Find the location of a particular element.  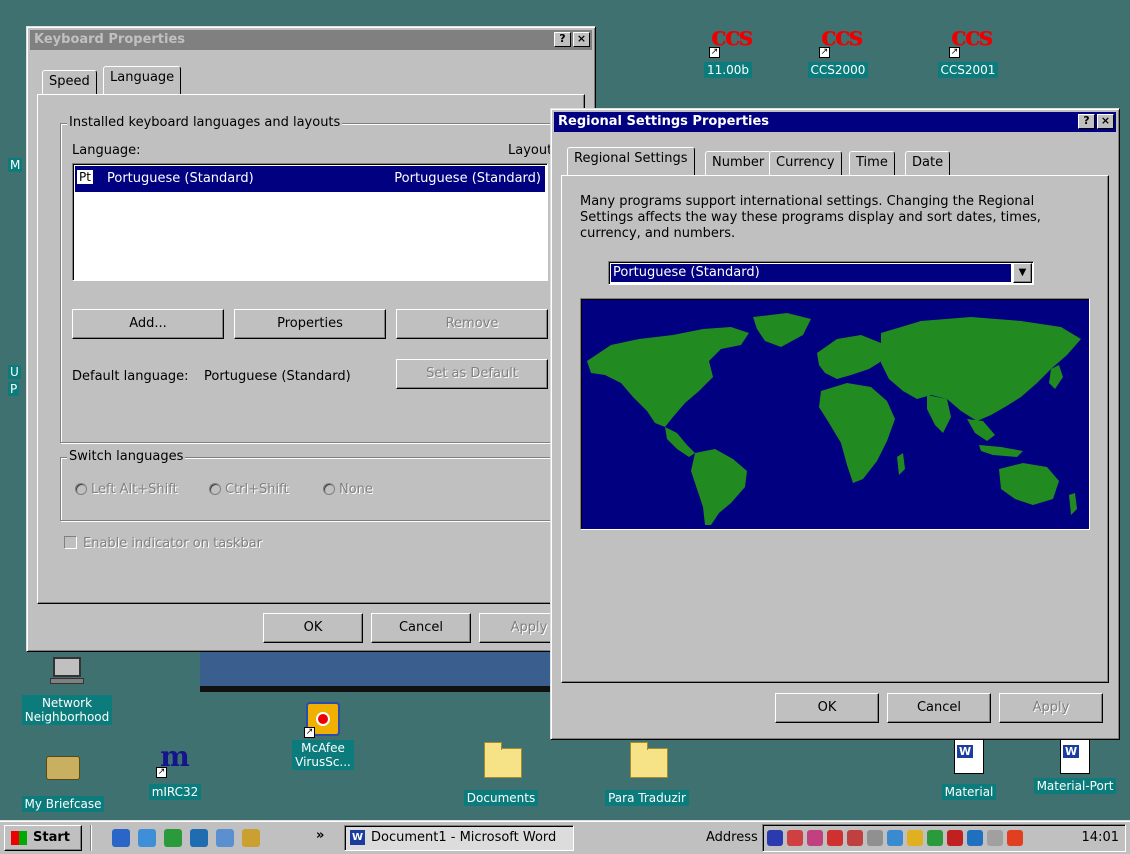

continent-north-america is located at coordinates (668, 377).